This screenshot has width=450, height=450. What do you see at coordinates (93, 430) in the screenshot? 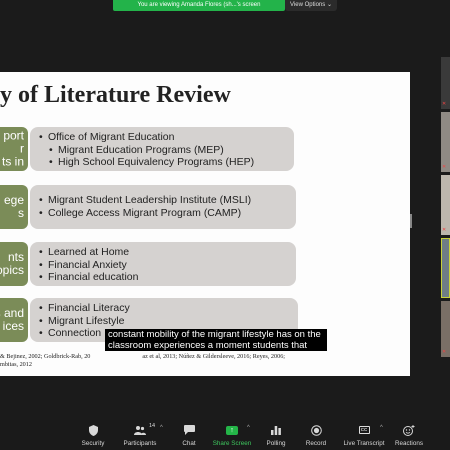
I see `shield-icon` at bounding box center [93, 430].